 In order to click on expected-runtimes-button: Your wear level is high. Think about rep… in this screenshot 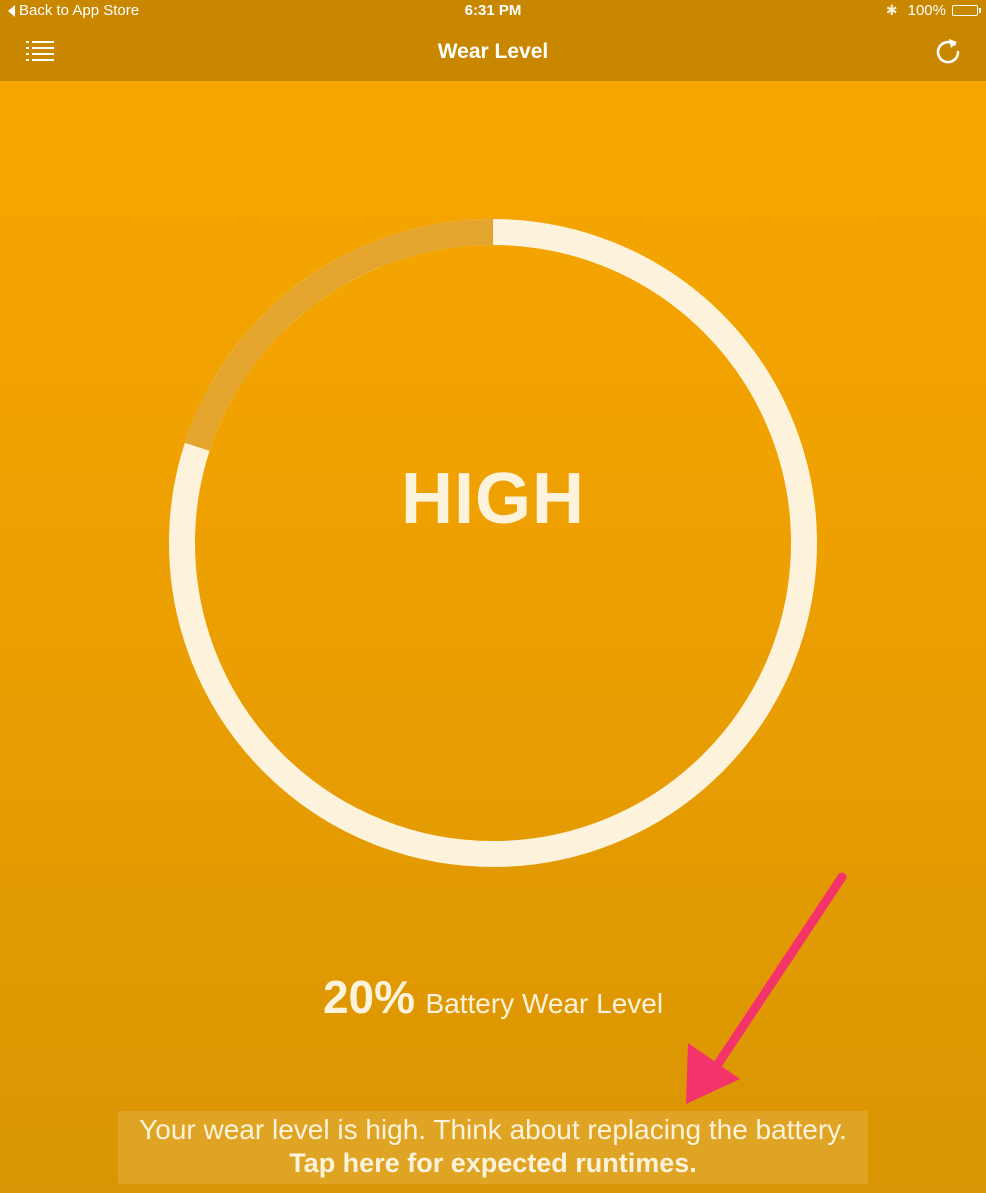, I will do `click(493, 1147)`.